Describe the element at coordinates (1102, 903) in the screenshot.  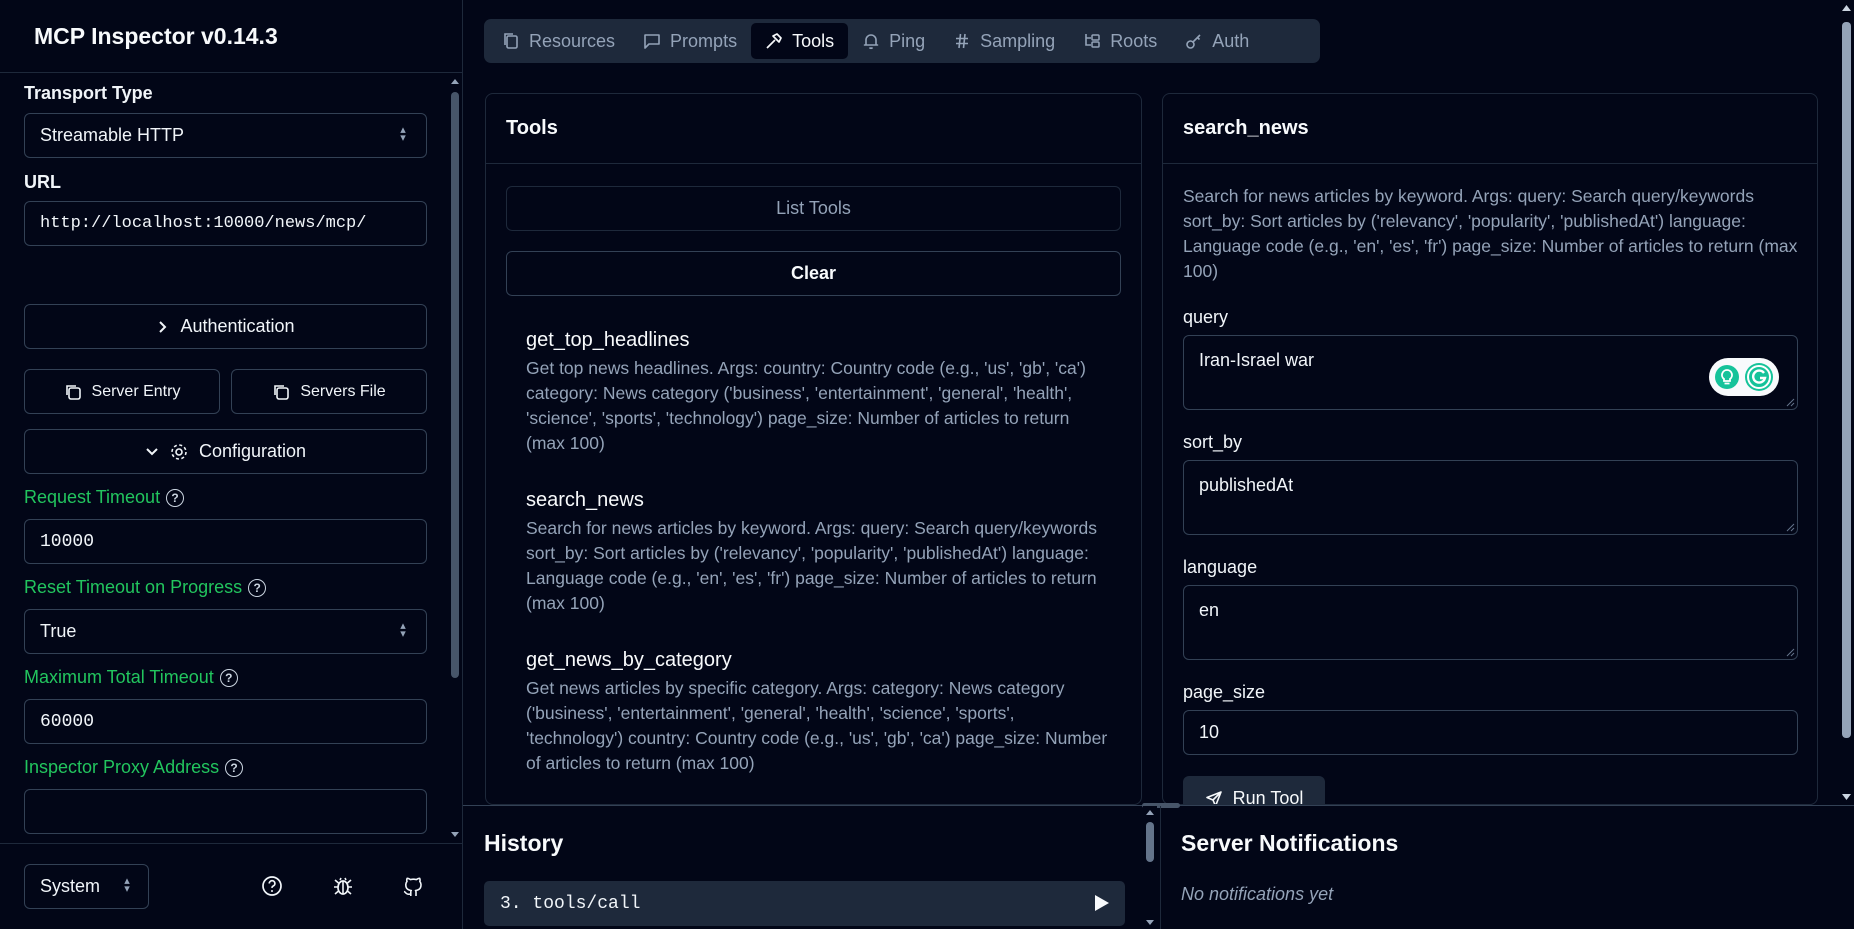
I see `play-icon` at that location.